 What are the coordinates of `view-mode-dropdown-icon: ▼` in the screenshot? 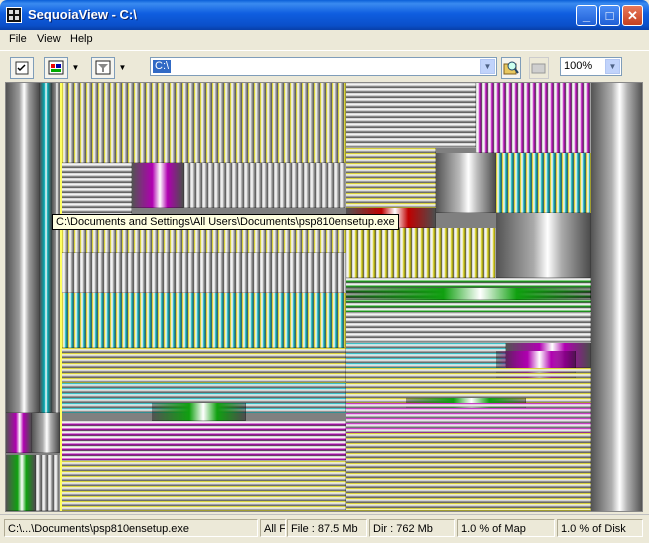 It's located at (75, 68).